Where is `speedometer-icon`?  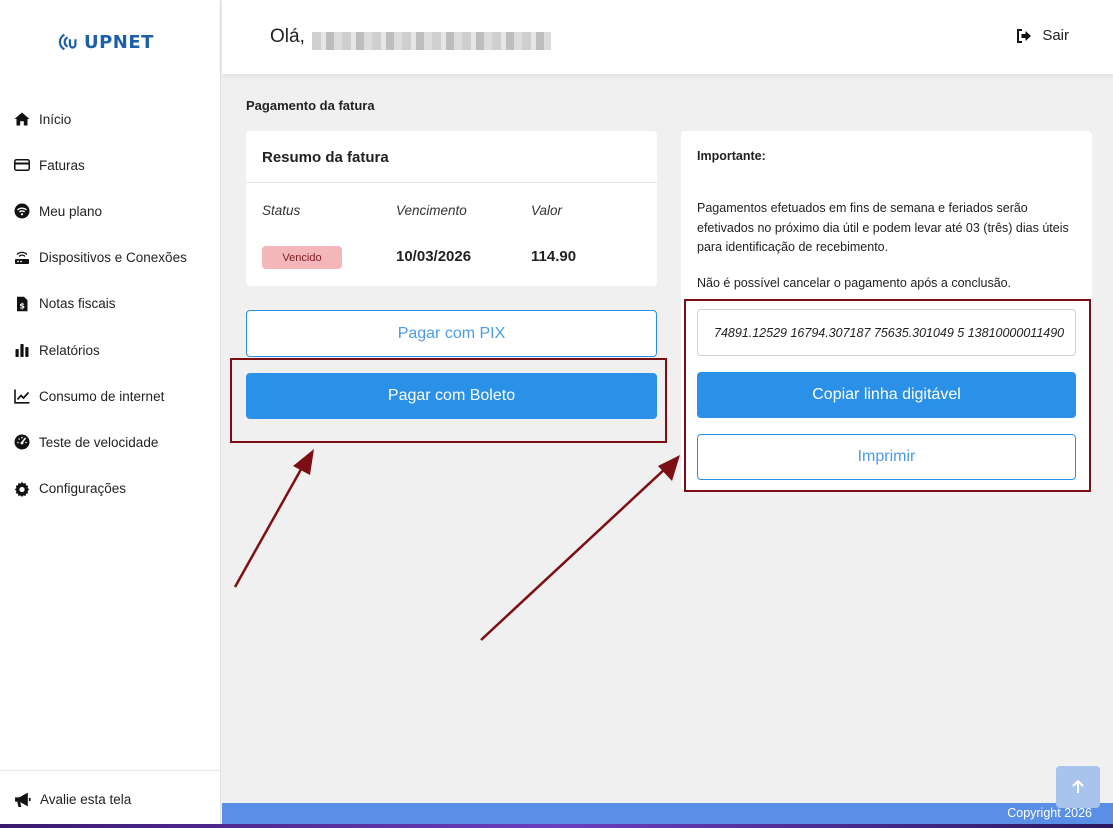
speedometer-icon is located at coordinates (22, 442).